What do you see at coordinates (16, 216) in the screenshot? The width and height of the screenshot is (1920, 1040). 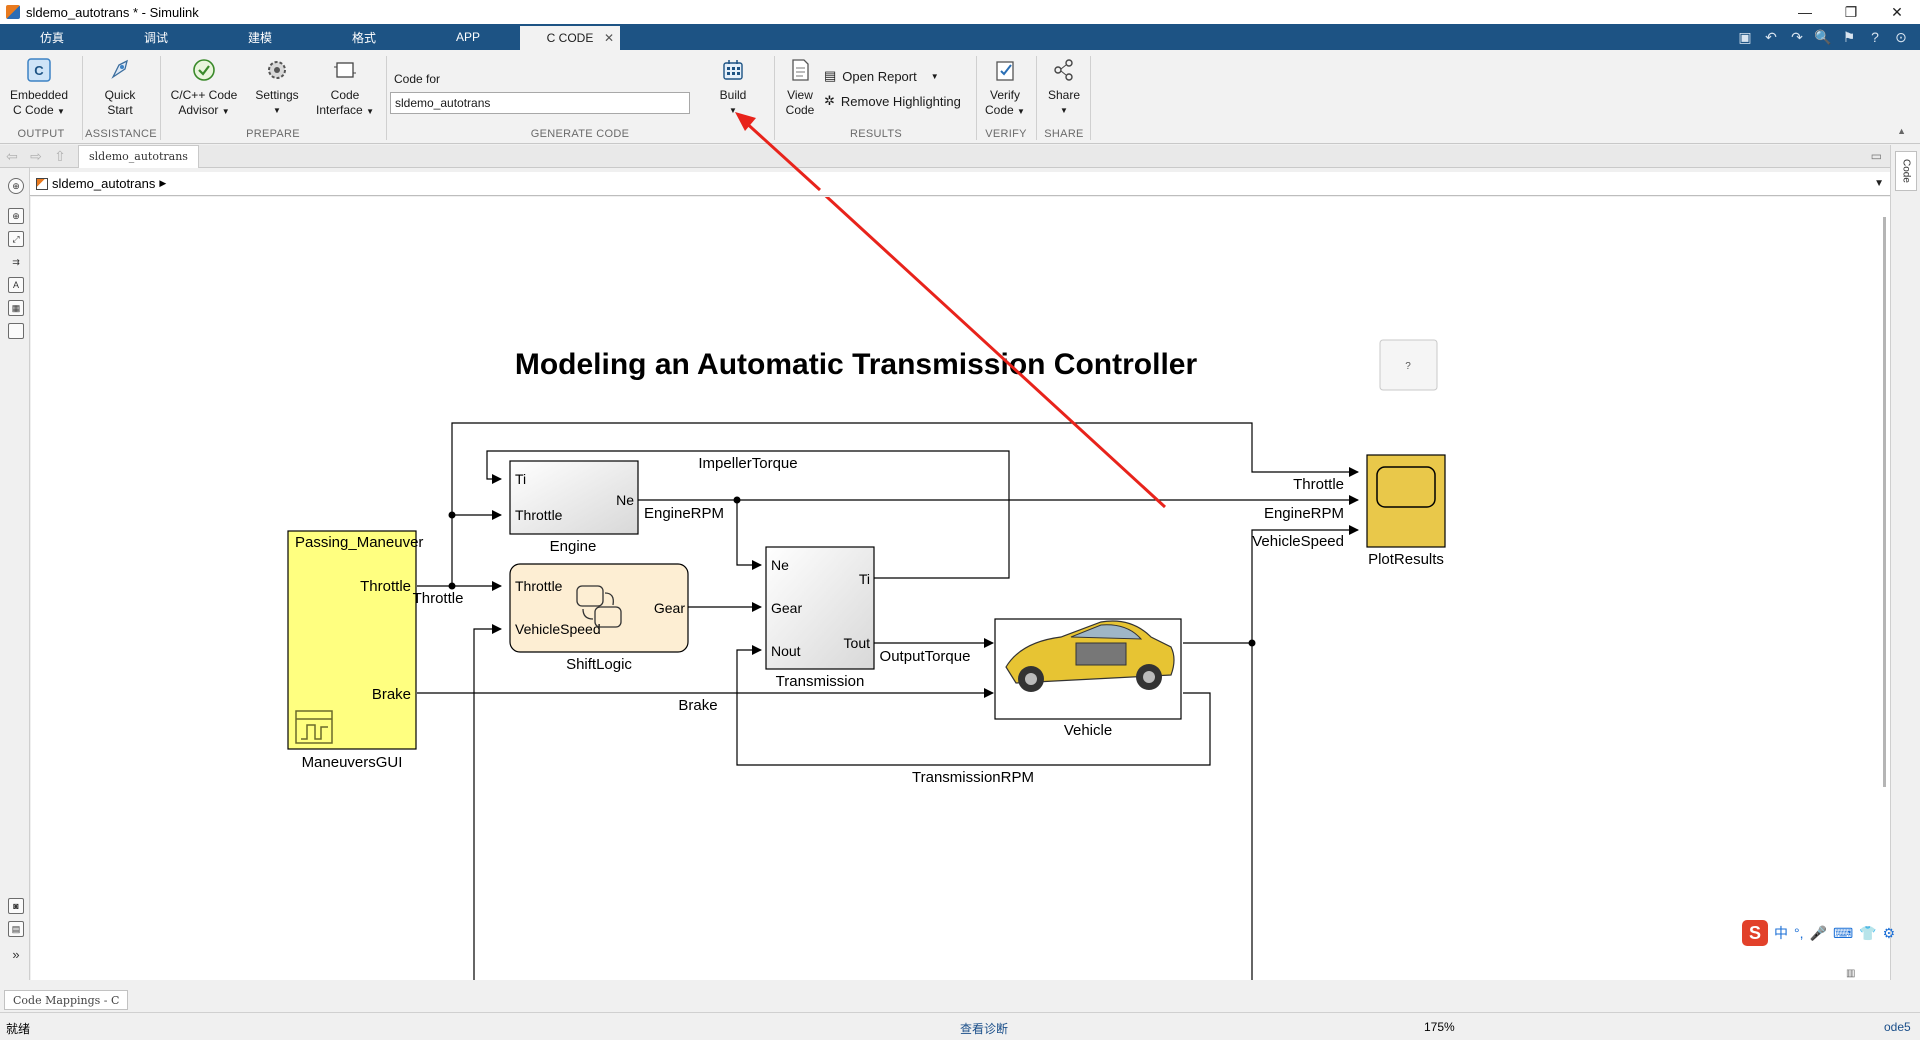 I see `zoom-icon: ⊕` at bounding box center [16, 216].